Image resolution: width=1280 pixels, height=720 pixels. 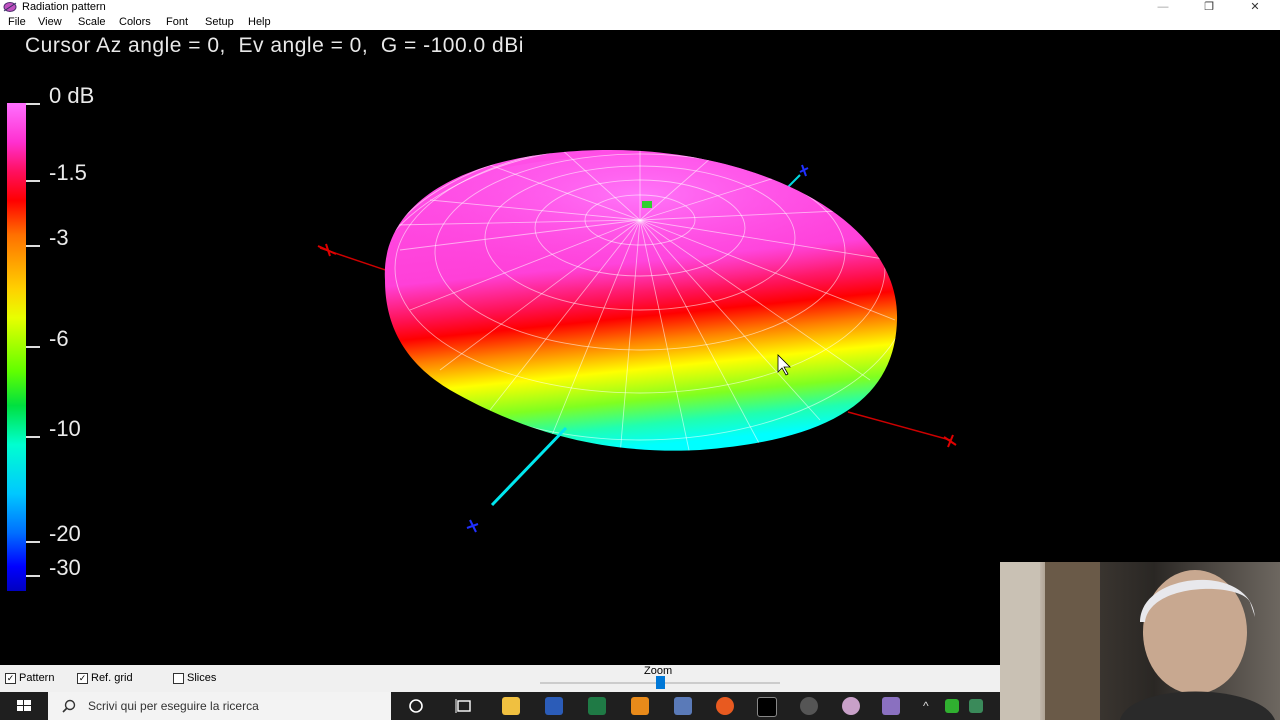 What do you see at coordinates (327, 250) in the screenshot?
I see `x-axis-marker-left` at bounding box center [327, 250].